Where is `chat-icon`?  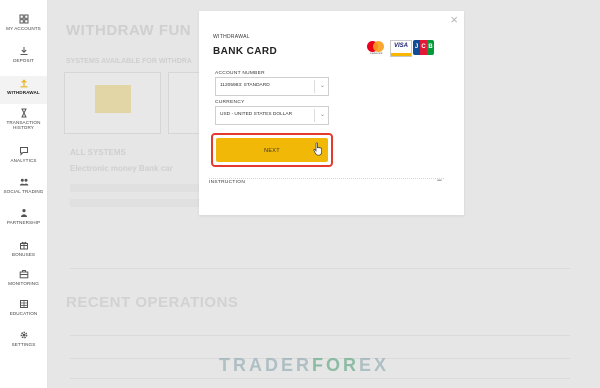
chat-icon is located at coordinates (23, 151).